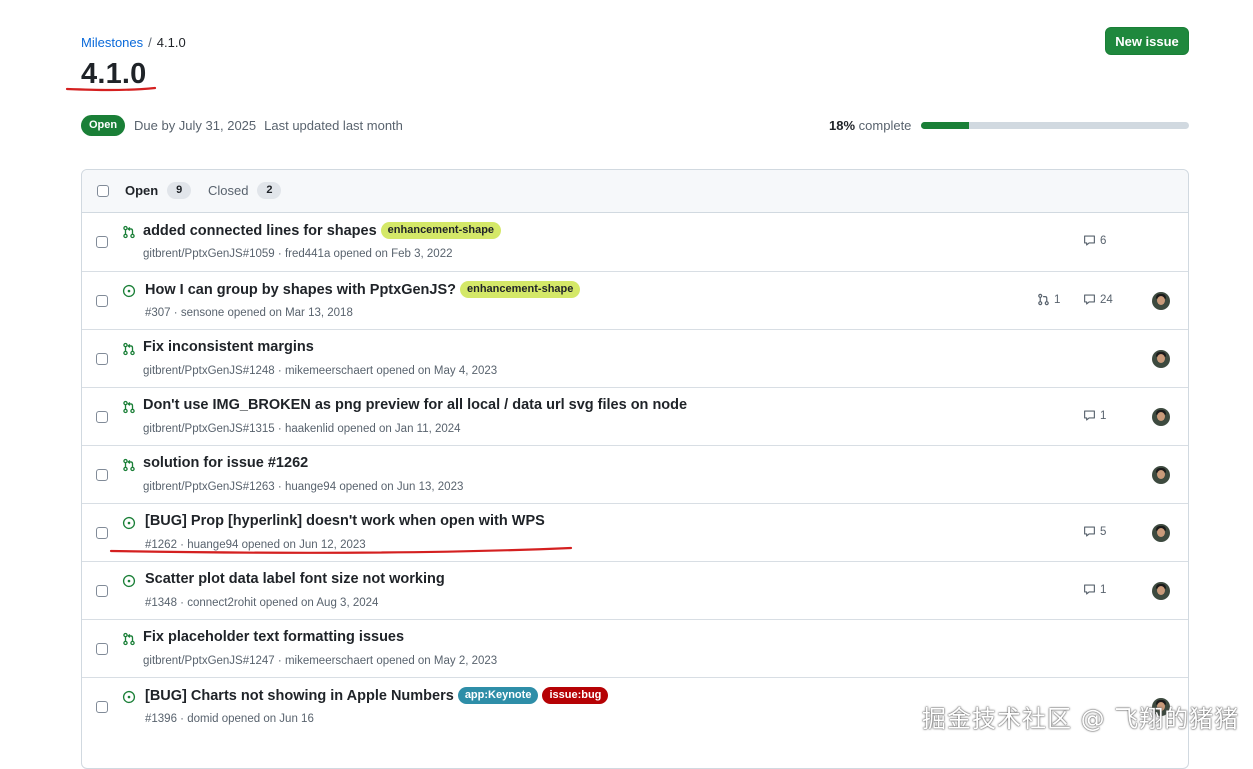 This screenshot has width=1253, height=769. I want to click on row-meta: #307 · sensone opened on Mar 13, 2018, so click(249, 313).